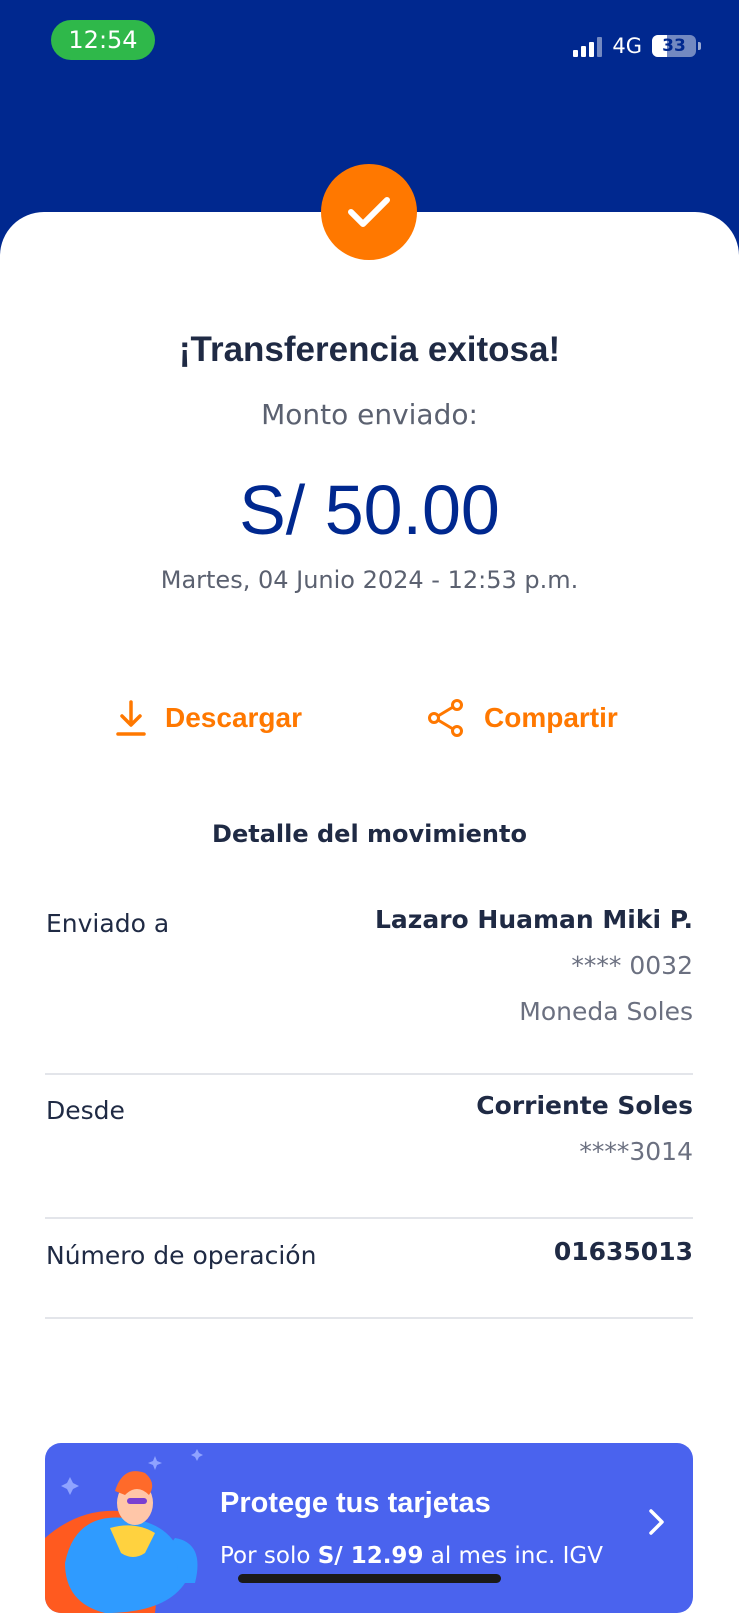  I want to click on amount-value: S/ 50.00, so click(369, 510).